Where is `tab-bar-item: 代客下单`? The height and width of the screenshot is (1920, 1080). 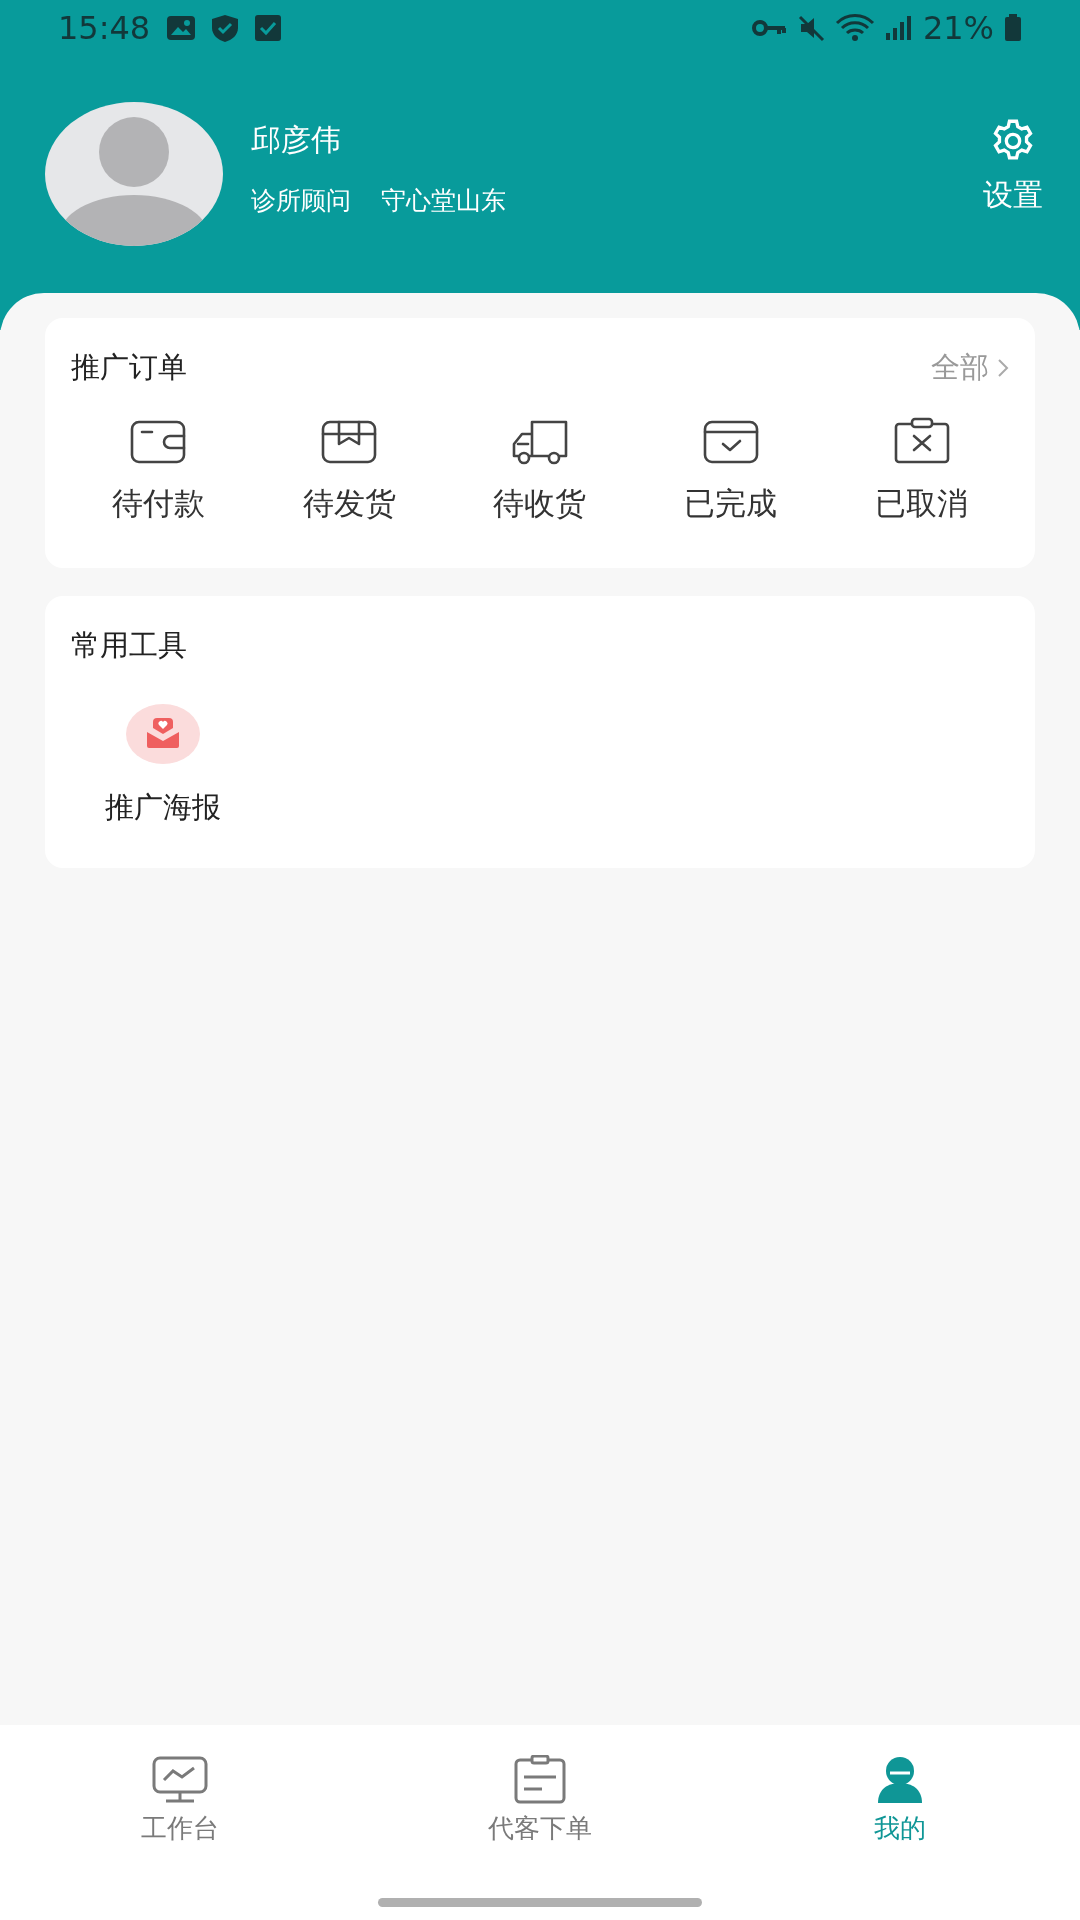 tab-bar-item: 代客下单 is located at coordinates (540, 1801).